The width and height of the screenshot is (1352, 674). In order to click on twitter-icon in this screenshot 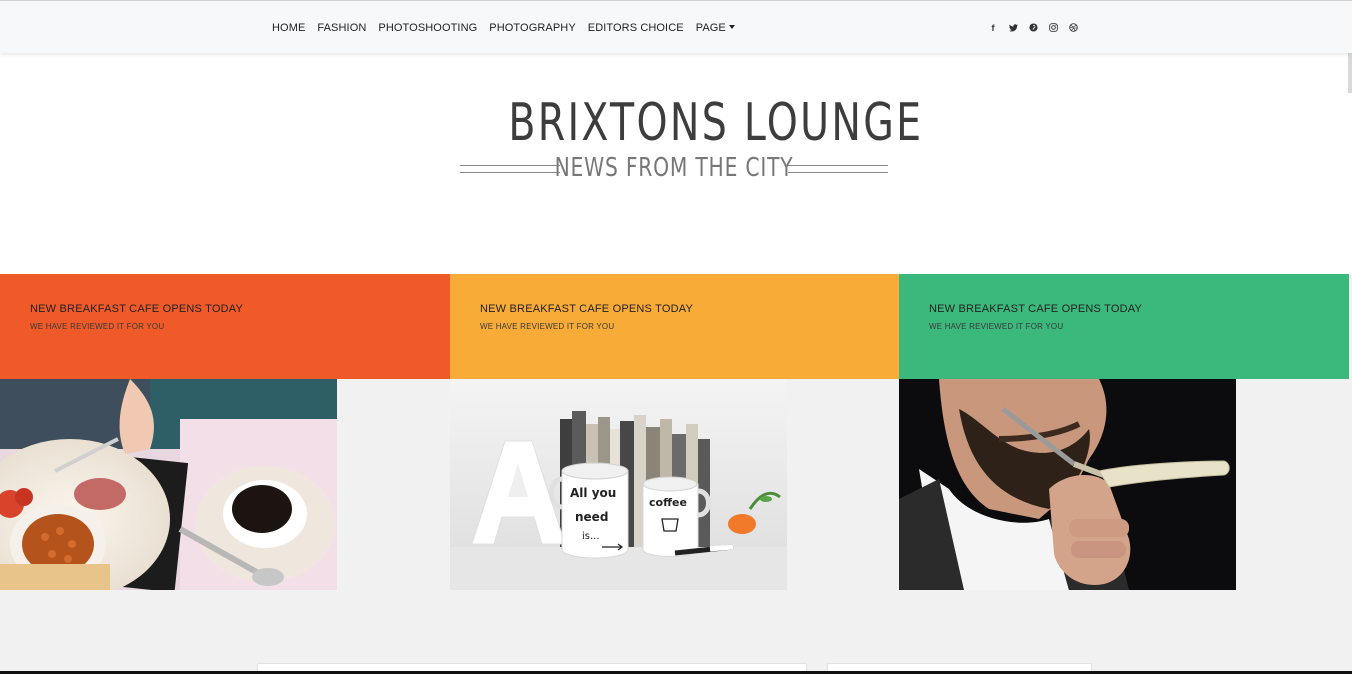, I will do `click(1013, 28)`.